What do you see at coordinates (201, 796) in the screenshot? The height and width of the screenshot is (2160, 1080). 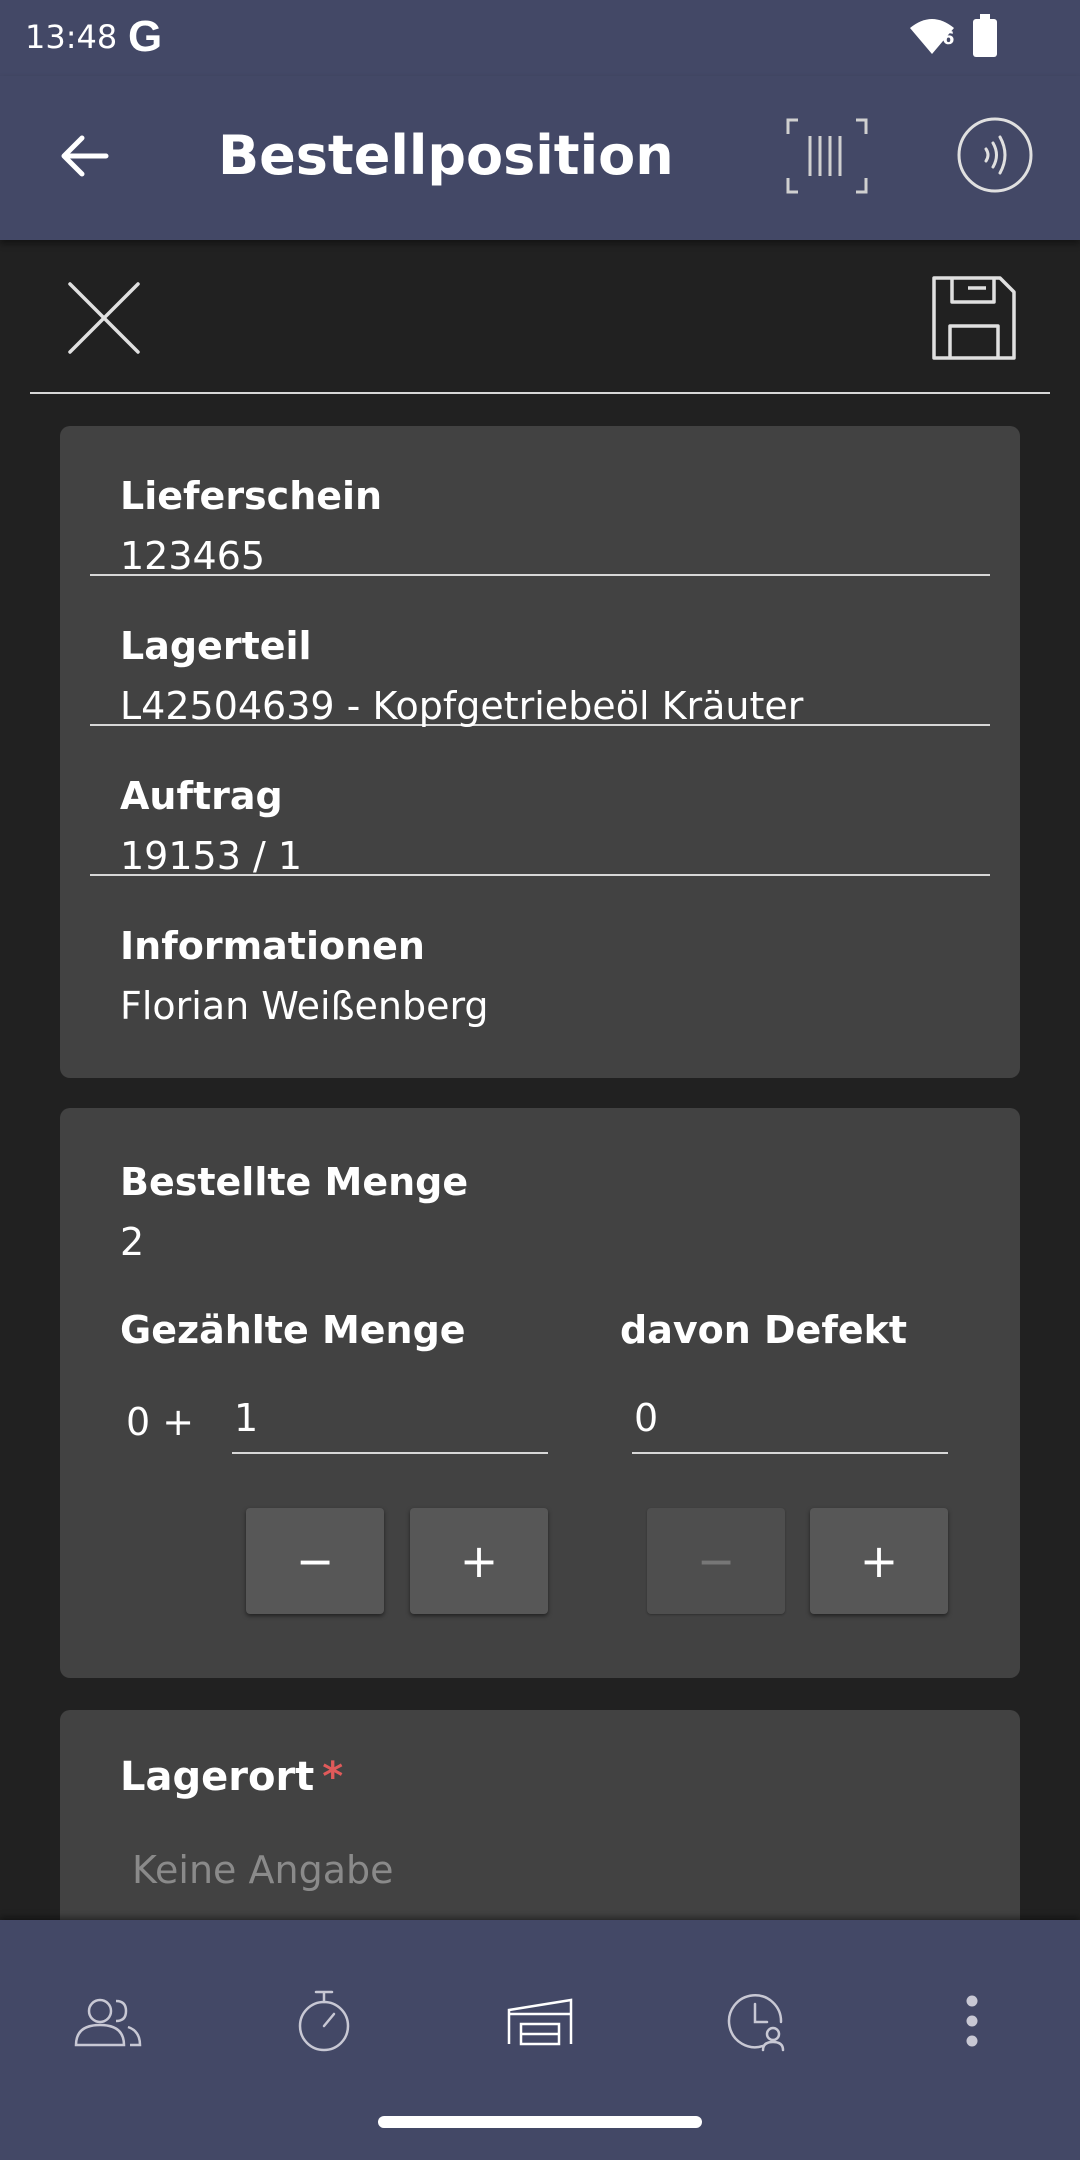 I see `info-label: Auftrag` at bounding box center [201, 796].